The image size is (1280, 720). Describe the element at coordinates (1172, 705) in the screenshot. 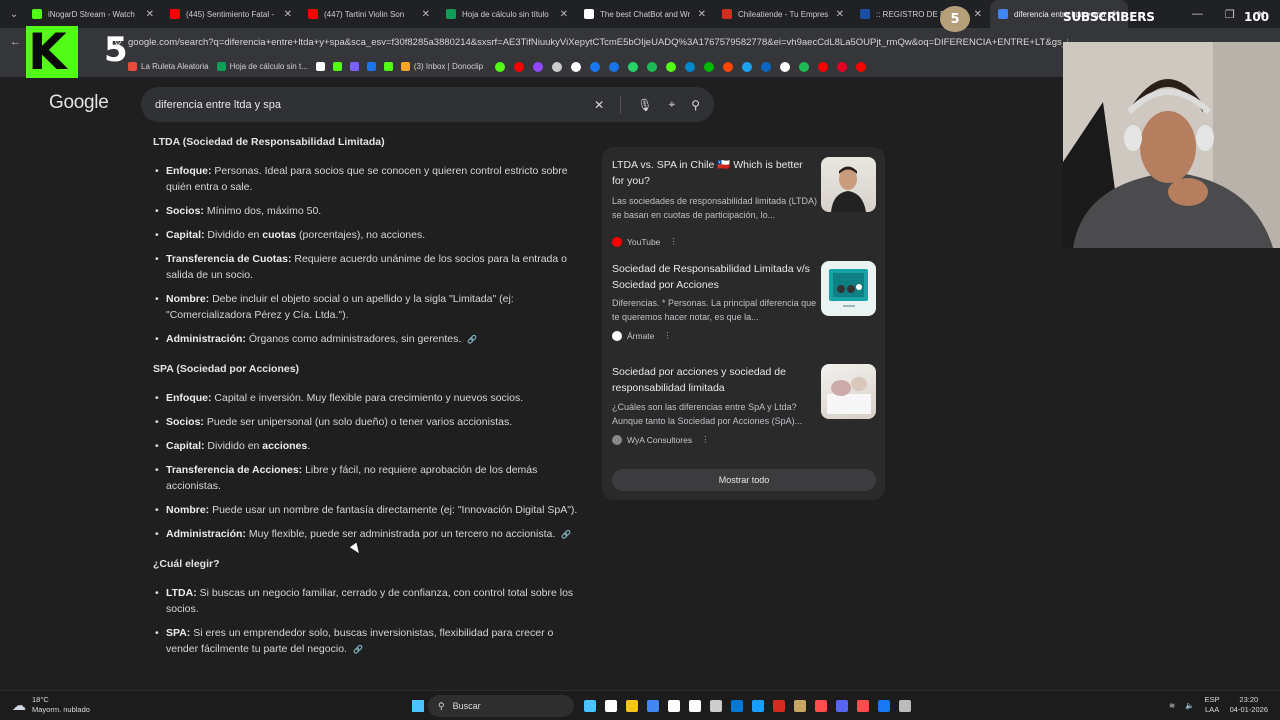

I see `wifi-icon: ≋` at that location.